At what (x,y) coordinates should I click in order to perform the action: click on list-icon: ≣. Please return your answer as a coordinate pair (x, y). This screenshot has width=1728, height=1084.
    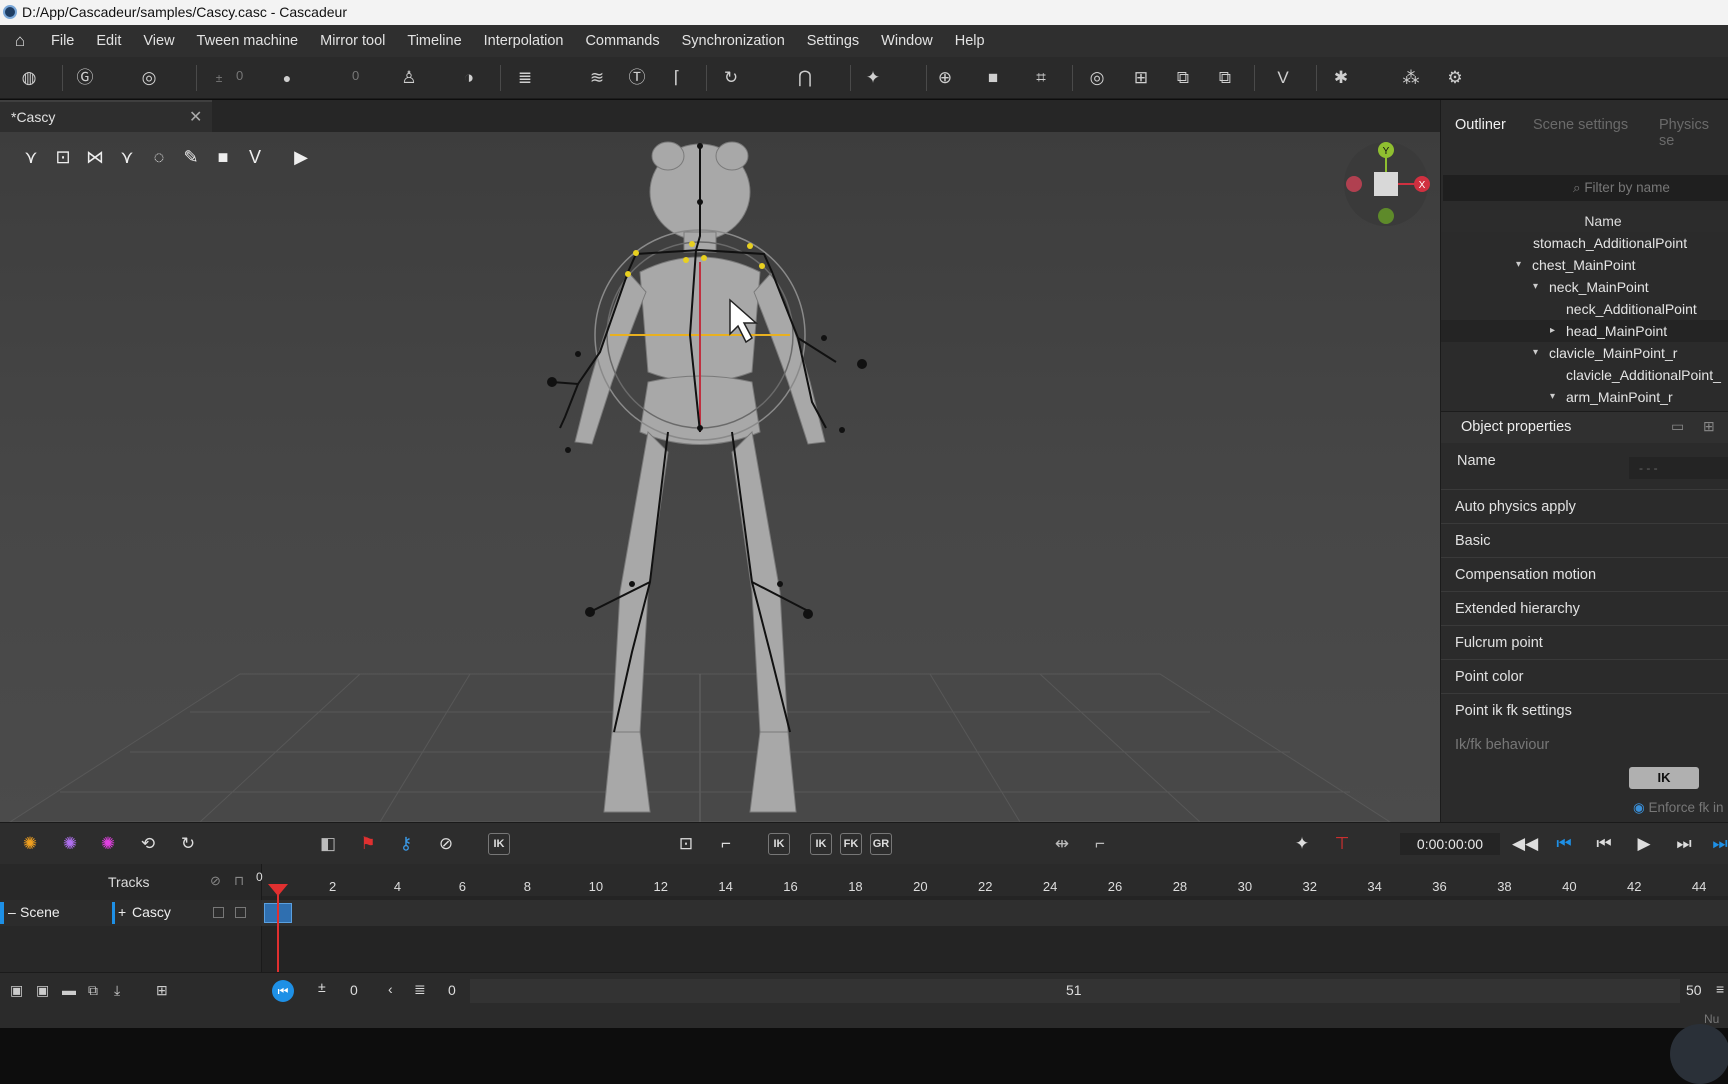
    Looking at the image, I should click on (420, 989).